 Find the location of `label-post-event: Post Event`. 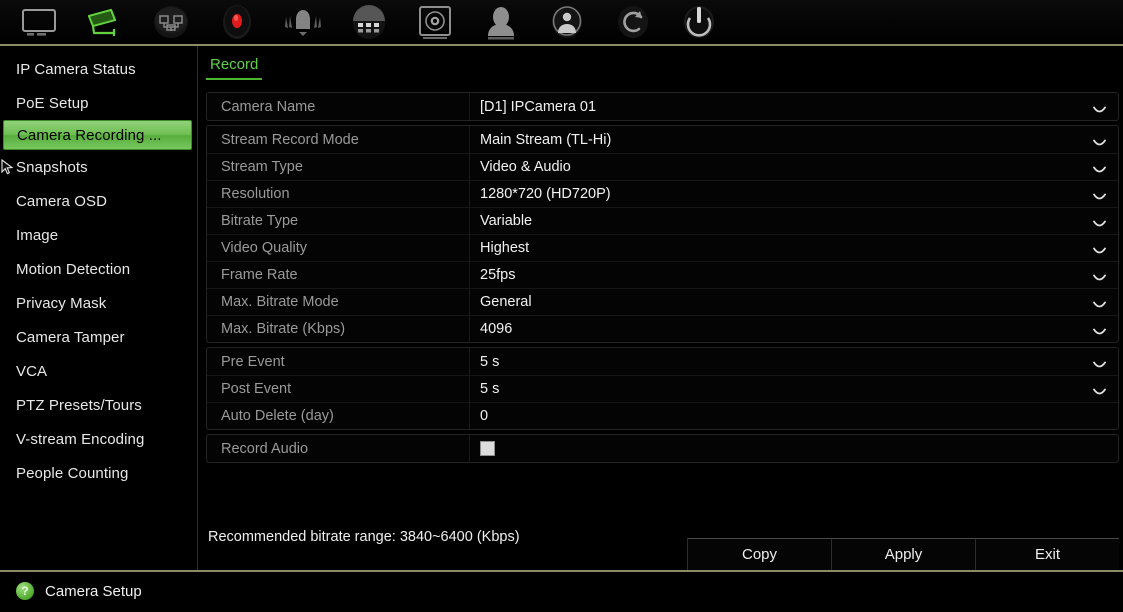

label-post-event: Post Event is located at coordinates (256, 388).